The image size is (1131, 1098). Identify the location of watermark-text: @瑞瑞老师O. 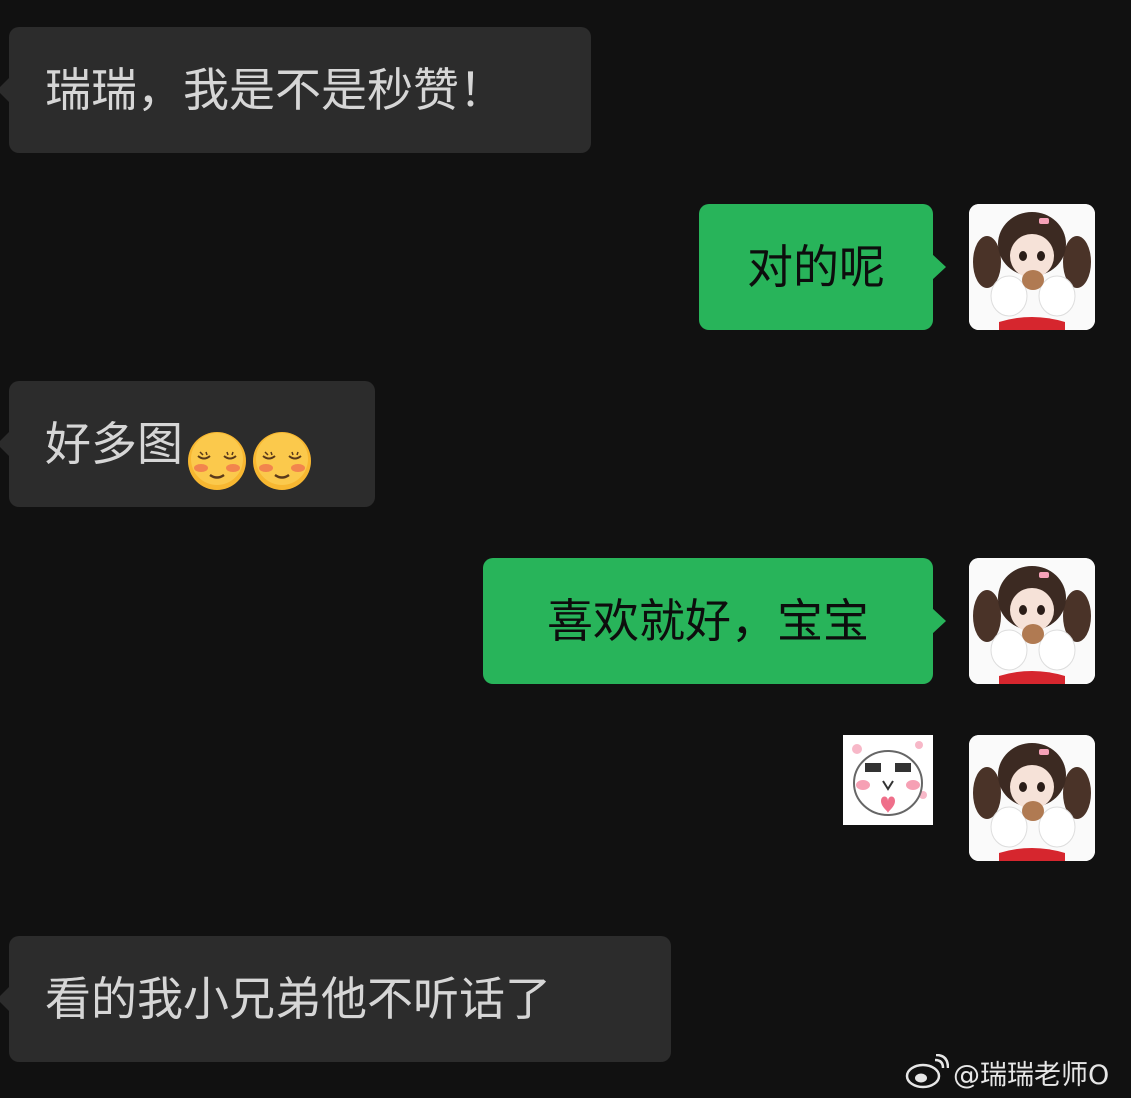
(1031, 1075).